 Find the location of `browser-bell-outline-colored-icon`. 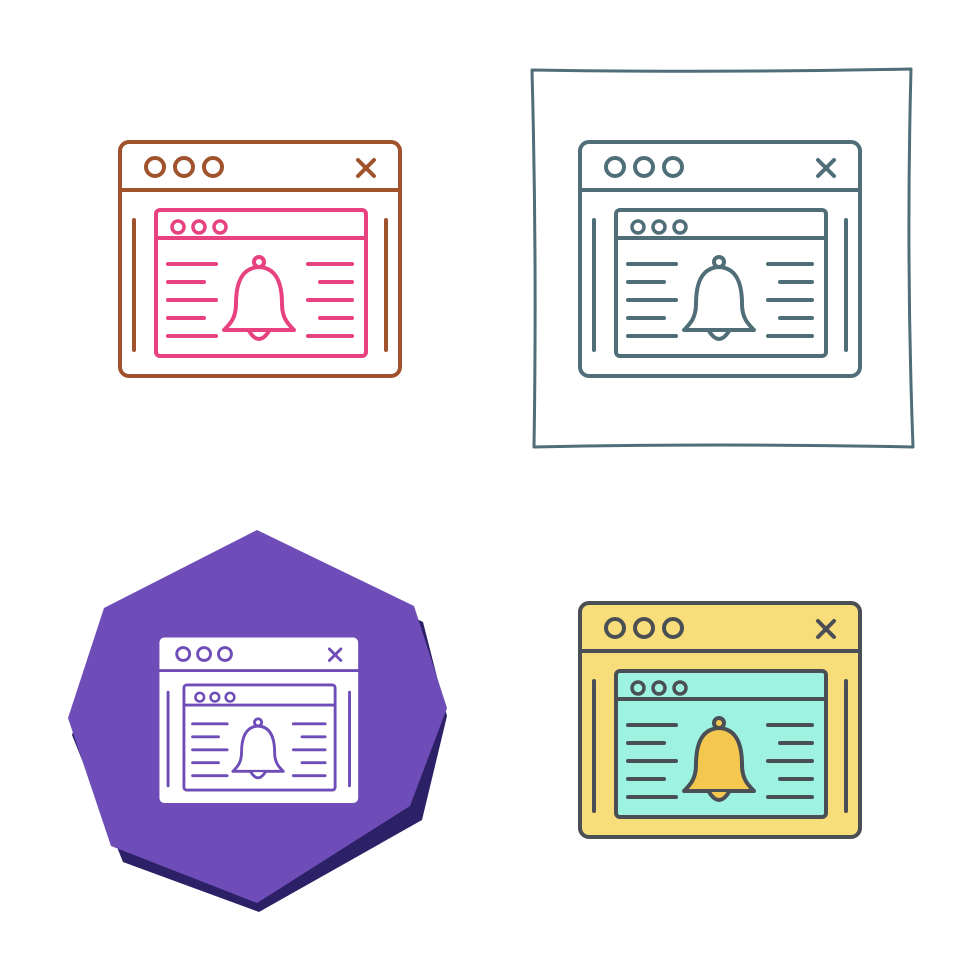

browser-bell-outline-colored-icon is located at coordinates (260, 259).